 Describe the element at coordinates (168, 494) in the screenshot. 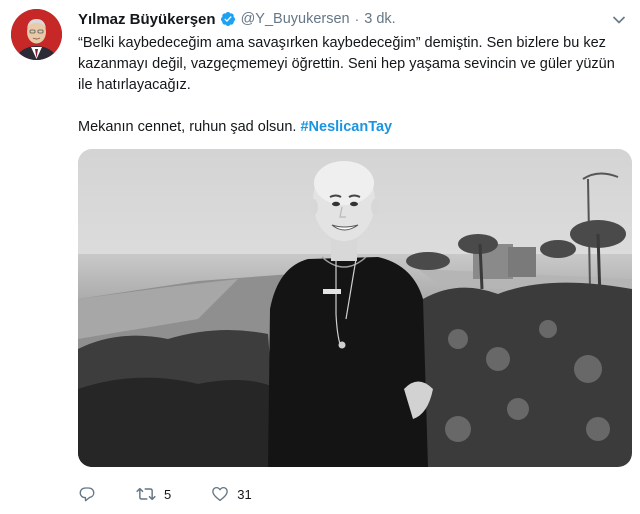

I see `retweet-count: 5` at that location.